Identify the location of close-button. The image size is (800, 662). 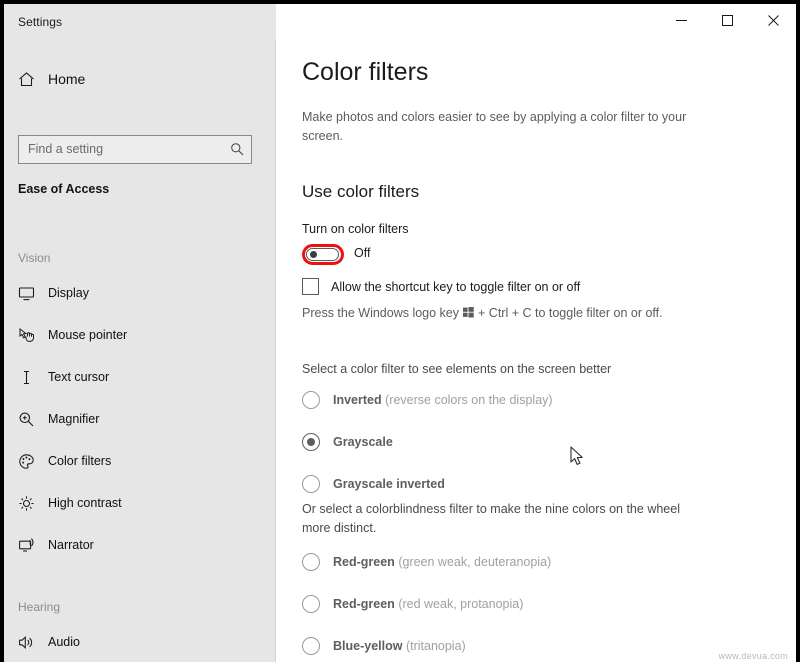
(773, 20).